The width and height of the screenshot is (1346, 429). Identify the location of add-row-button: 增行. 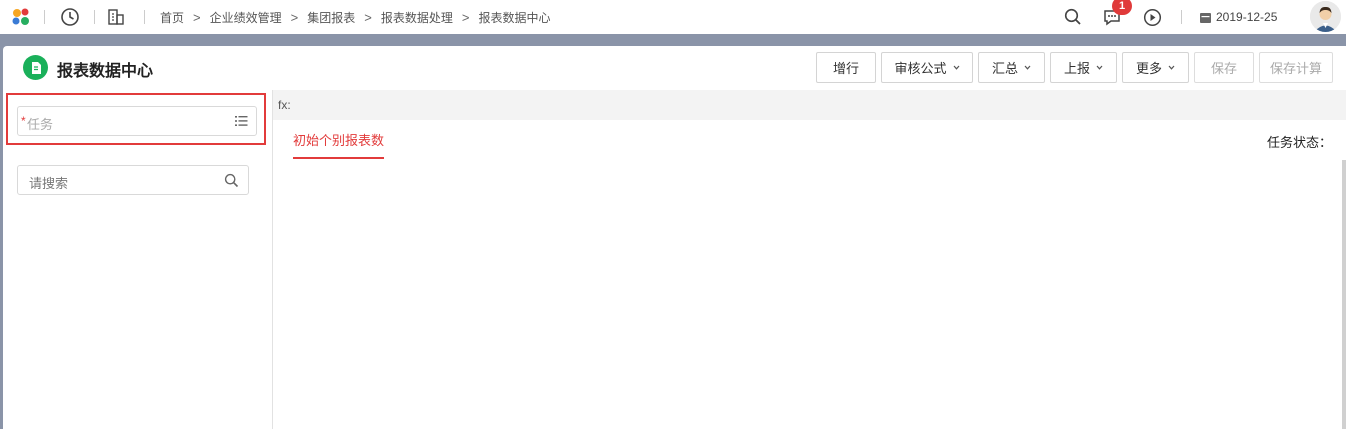
(846, 67).